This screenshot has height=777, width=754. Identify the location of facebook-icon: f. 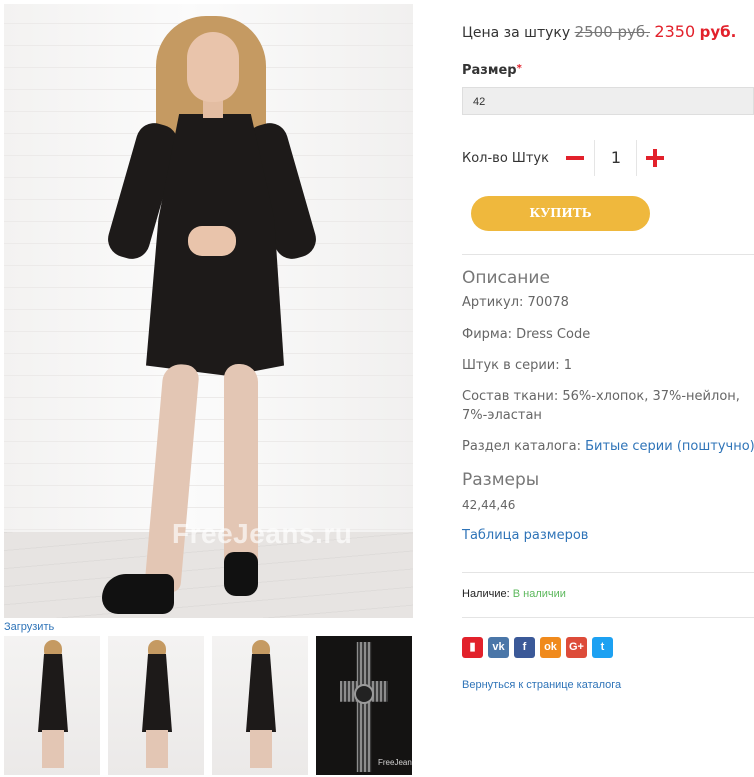
(524, 647).